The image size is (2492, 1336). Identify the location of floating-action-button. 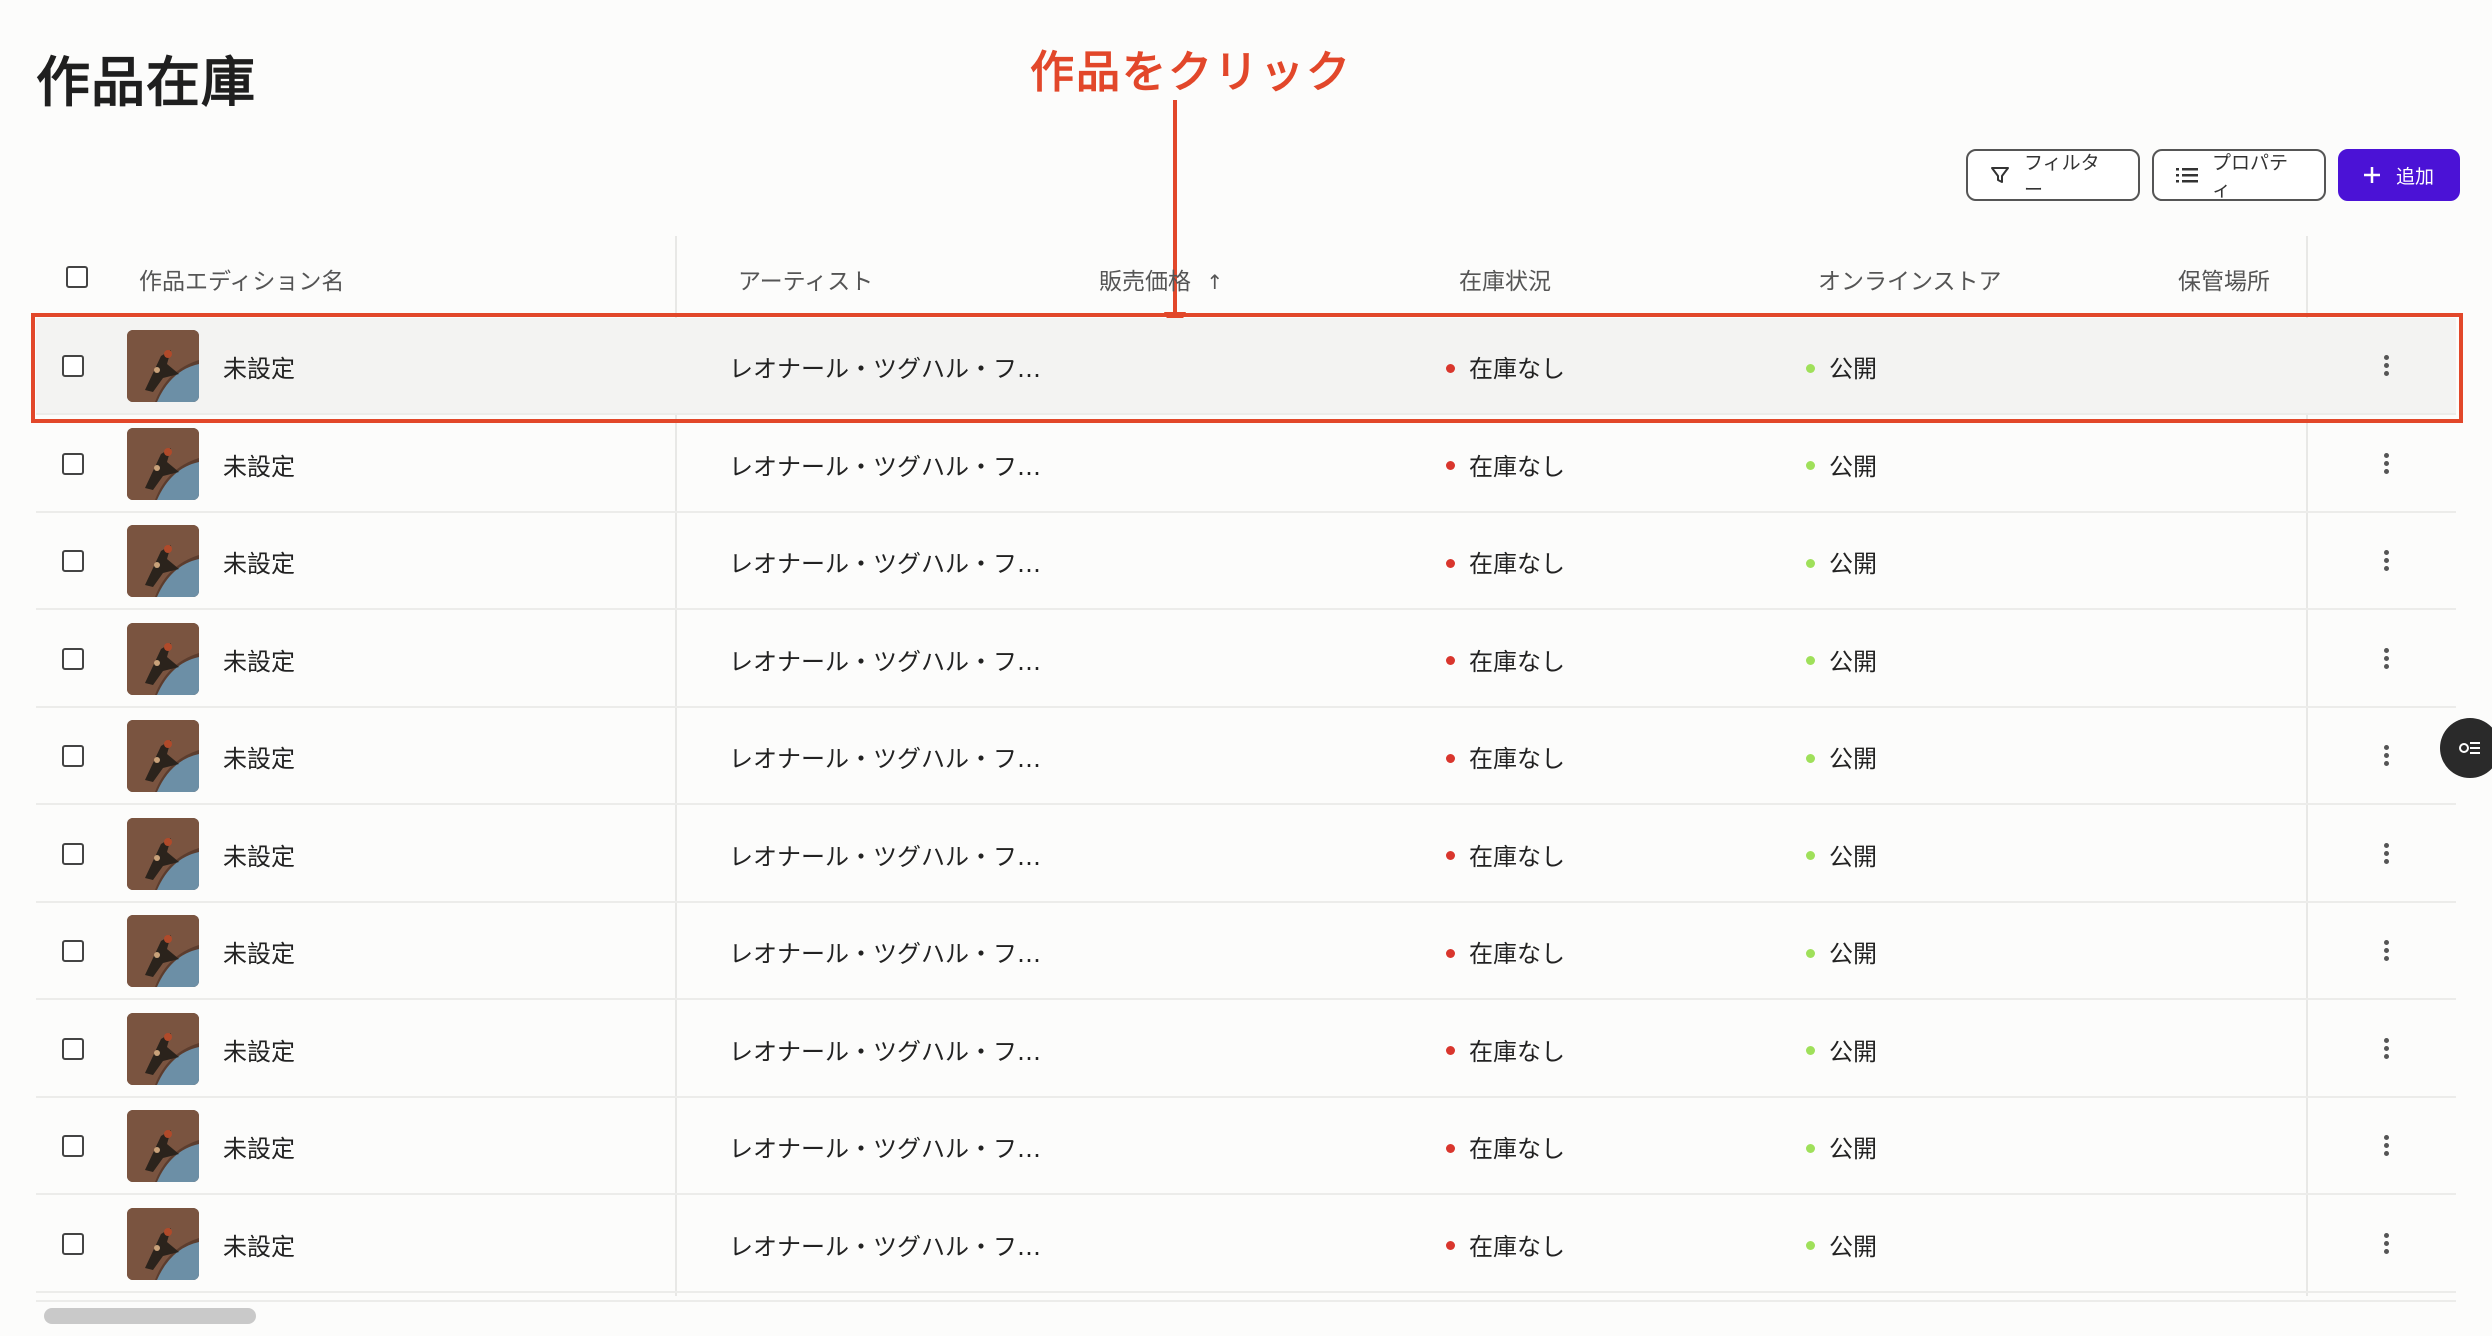
(2466, 748).